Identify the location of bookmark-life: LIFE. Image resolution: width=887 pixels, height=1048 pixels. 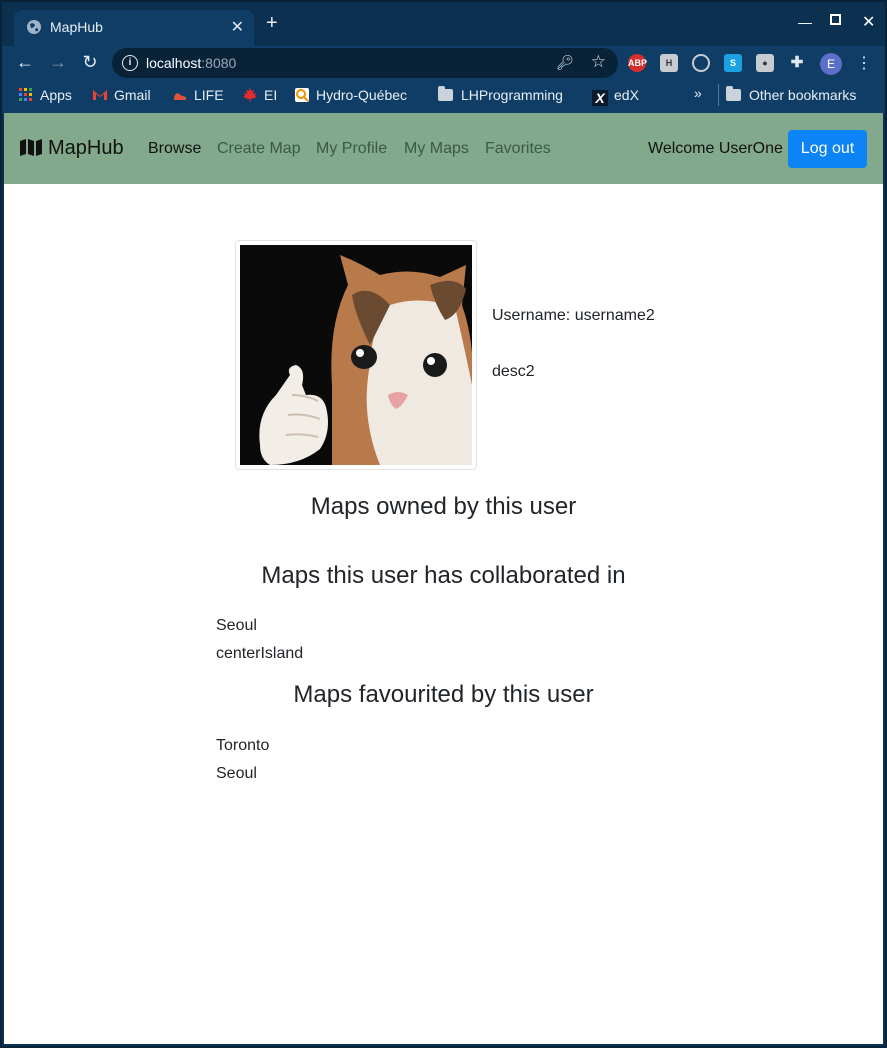
(198, 95).